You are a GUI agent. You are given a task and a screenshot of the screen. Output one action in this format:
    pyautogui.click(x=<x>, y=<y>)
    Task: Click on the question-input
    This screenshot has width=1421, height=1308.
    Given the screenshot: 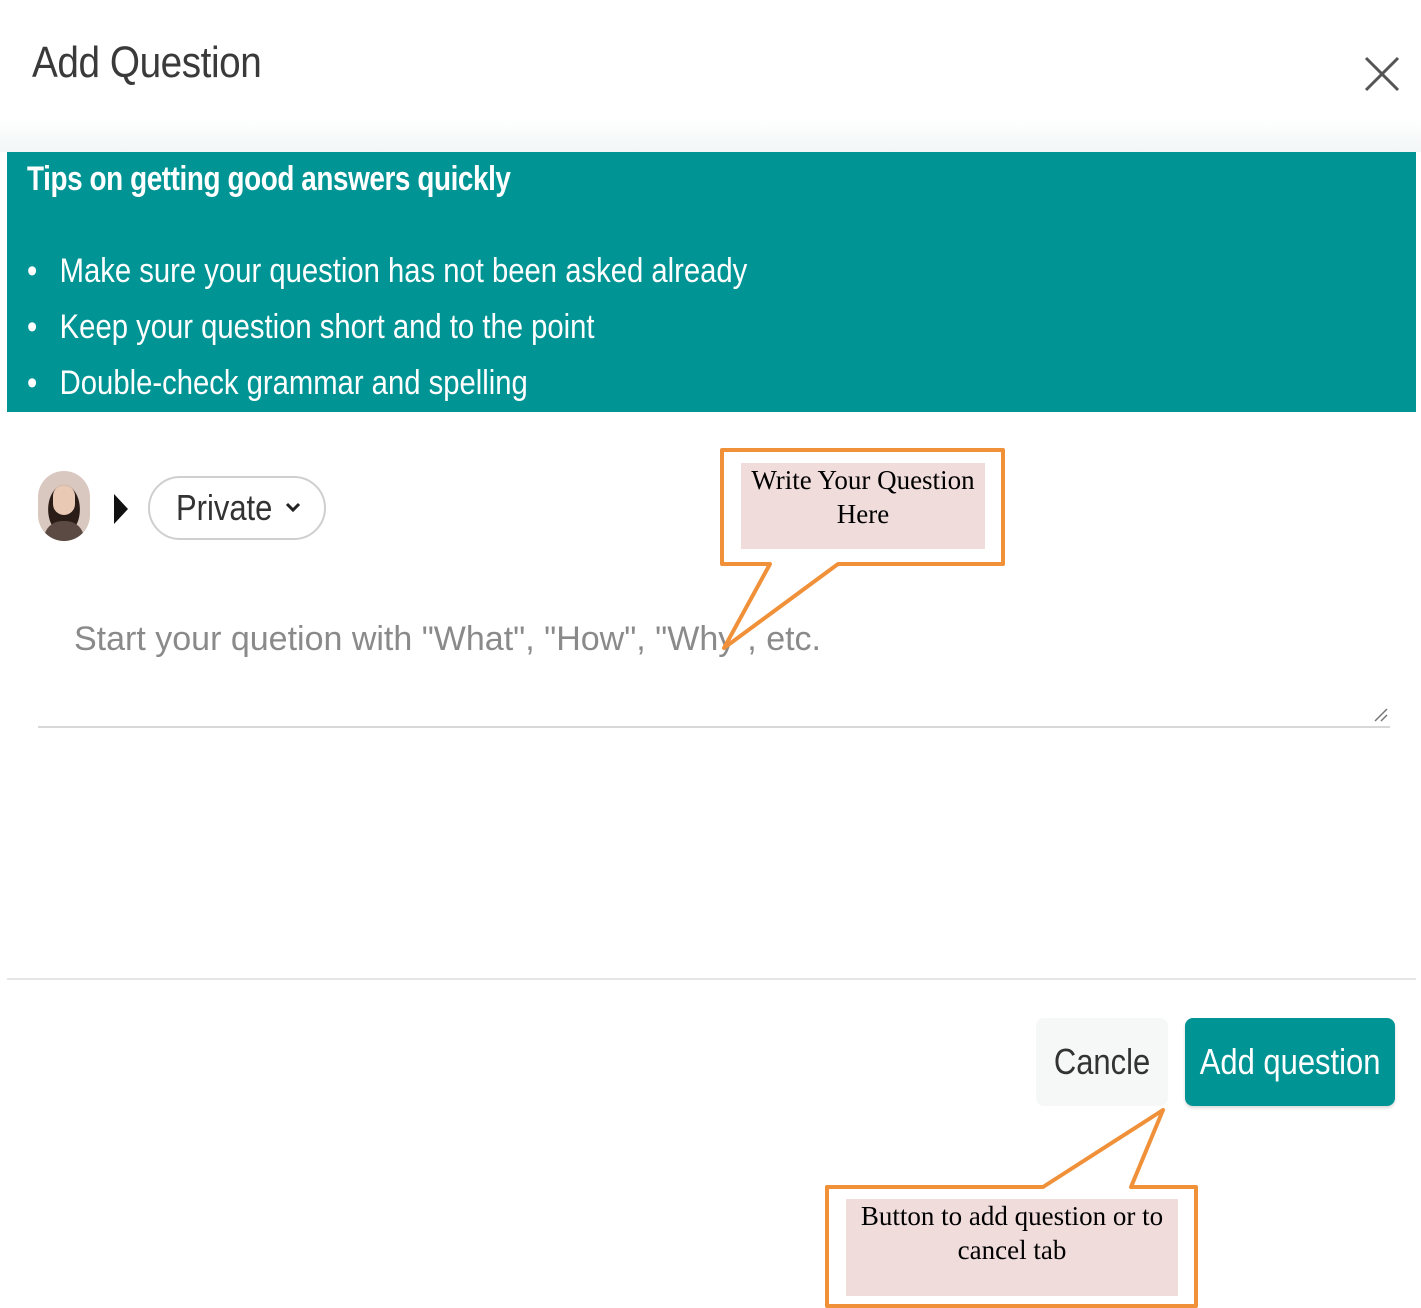 What is the action you would take?
    pyautogui.click(x=714, y=659)
    